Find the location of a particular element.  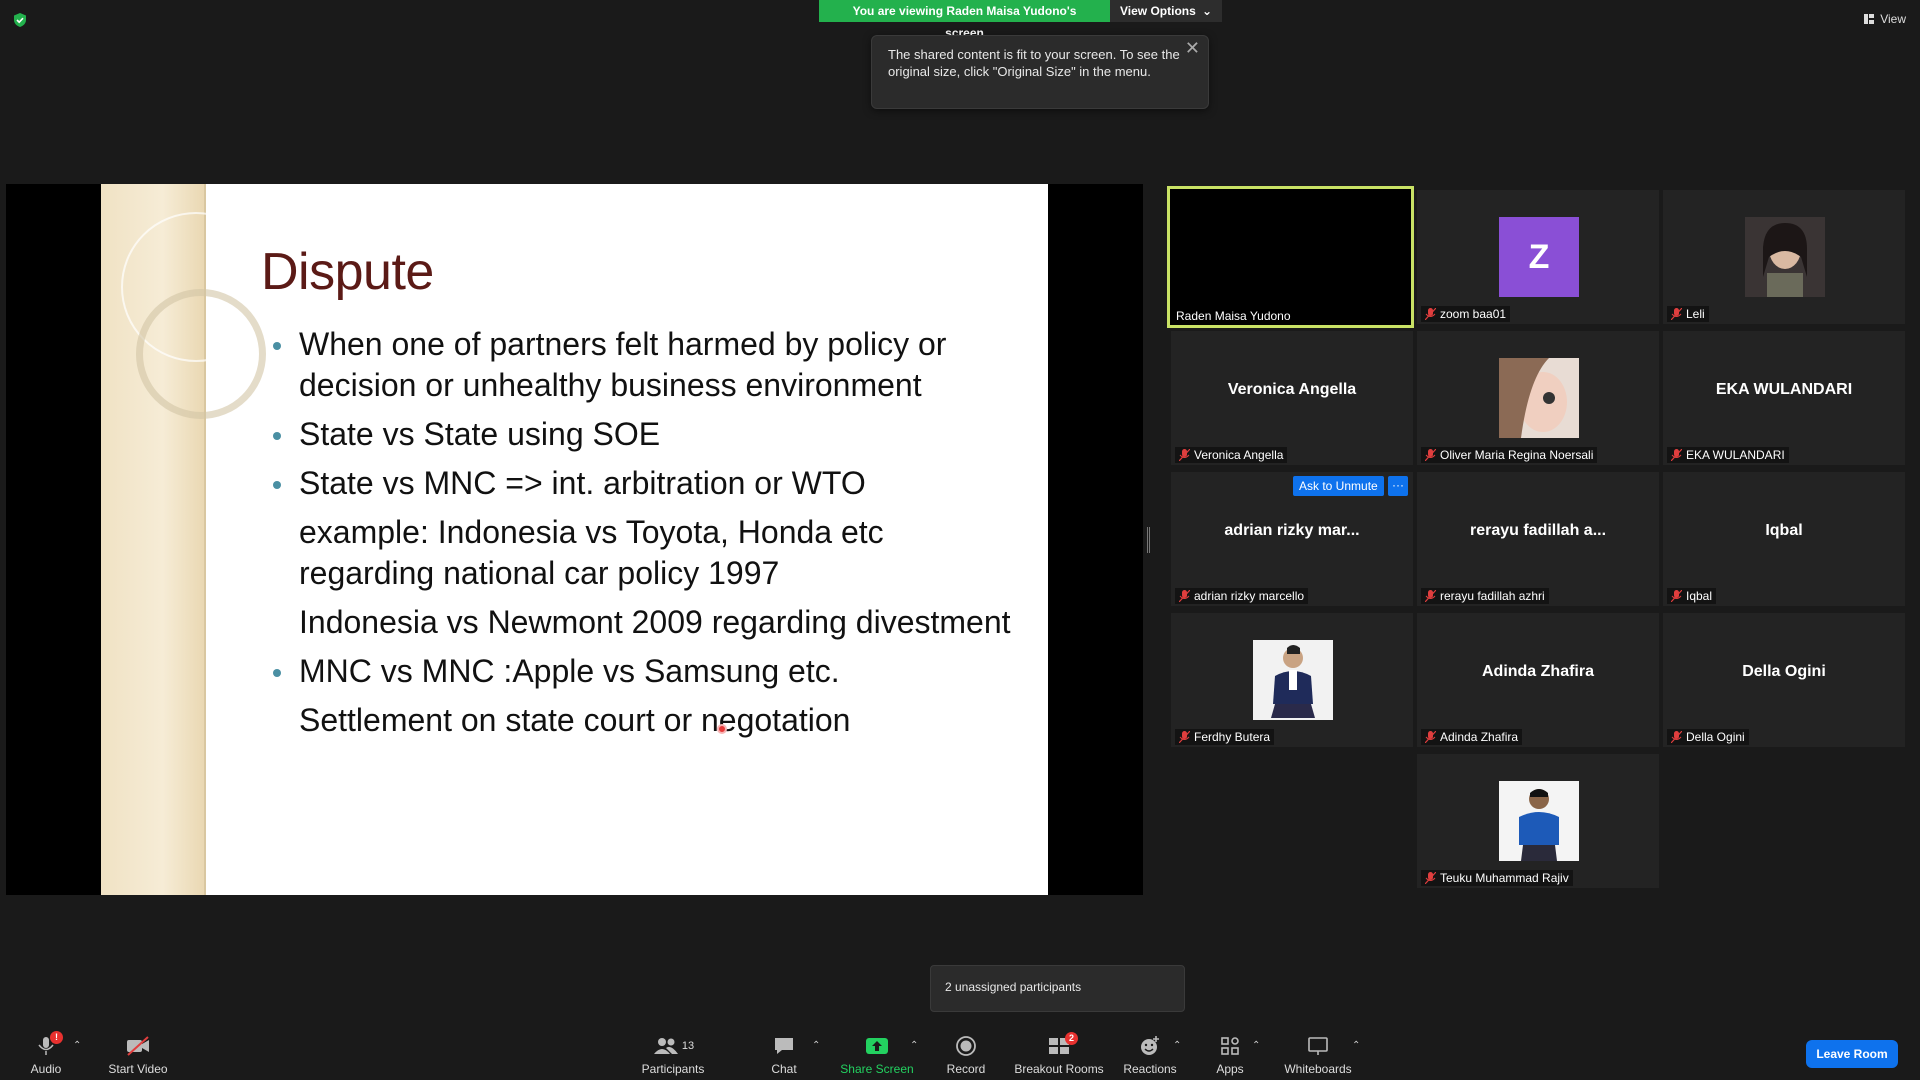

security-shield-icon is located at coordinates (20, 20).